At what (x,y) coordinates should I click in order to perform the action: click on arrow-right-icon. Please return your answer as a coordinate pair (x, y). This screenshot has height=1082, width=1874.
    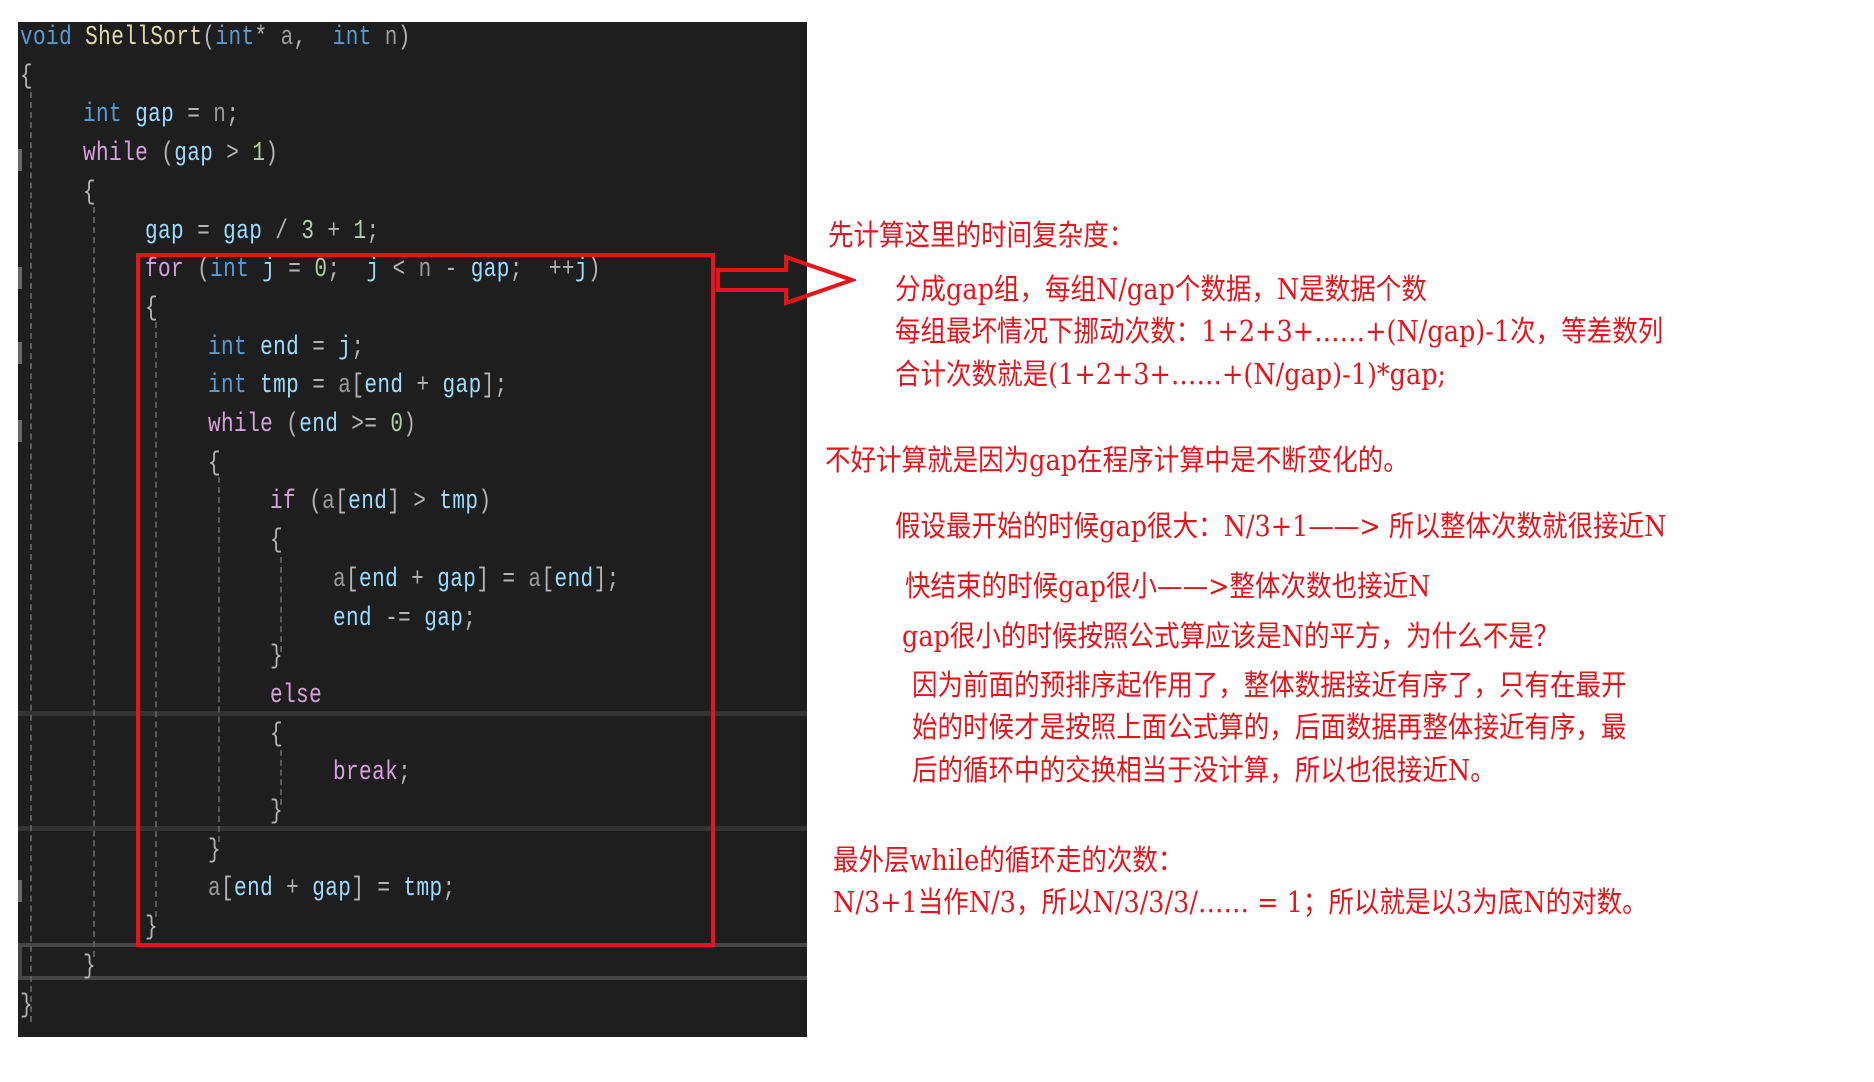
    Looking at the image, I should click on (786, 280).